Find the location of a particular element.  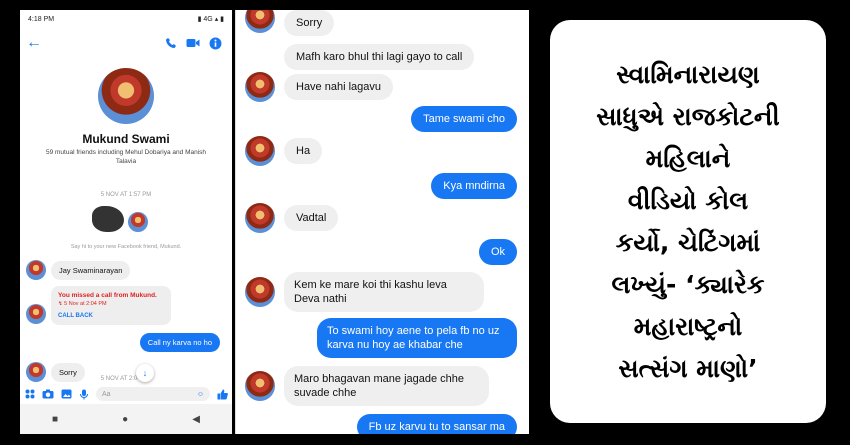

headline-line: સત્સંગ માણો’ is located at coordinates (688, 368).